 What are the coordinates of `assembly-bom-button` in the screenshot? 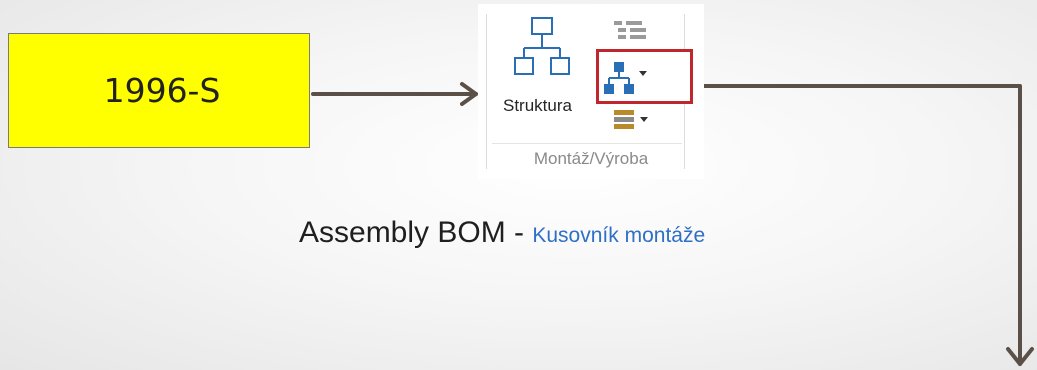 It's located at (644, 76).